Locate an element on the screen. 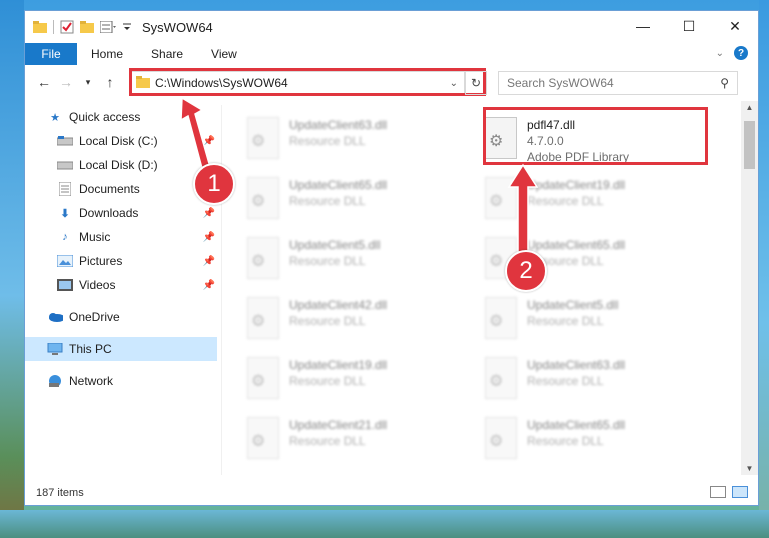 The image size is (769, 538). sidebar-item-label: OneDrive is located at coordinates (94, 317).